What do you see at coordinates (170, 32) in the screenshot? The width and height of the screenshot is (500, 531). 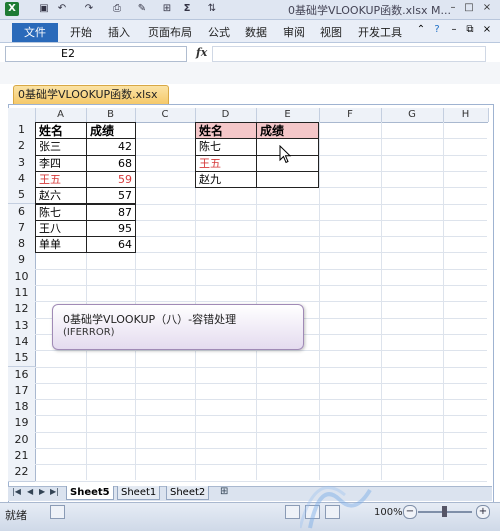 I see `tab-page-layout: 页面布局` at bounding box center [170, 32].